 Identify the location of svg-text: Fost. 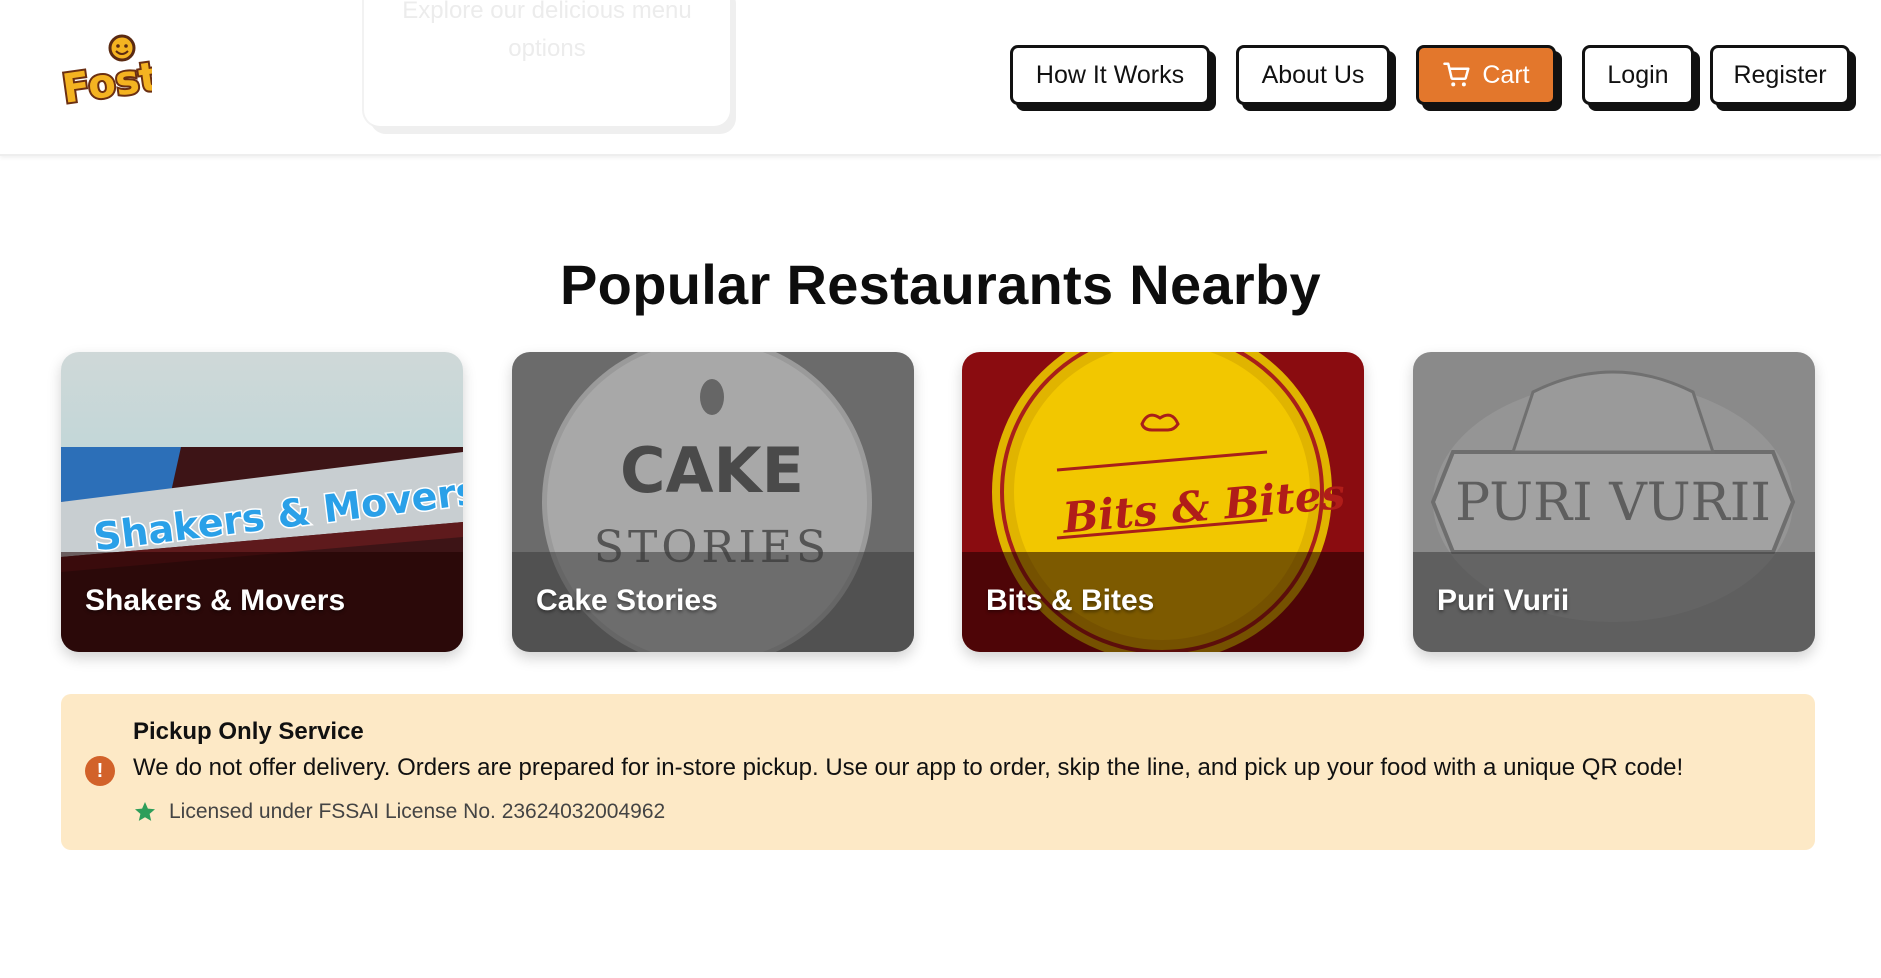
(106, 83).